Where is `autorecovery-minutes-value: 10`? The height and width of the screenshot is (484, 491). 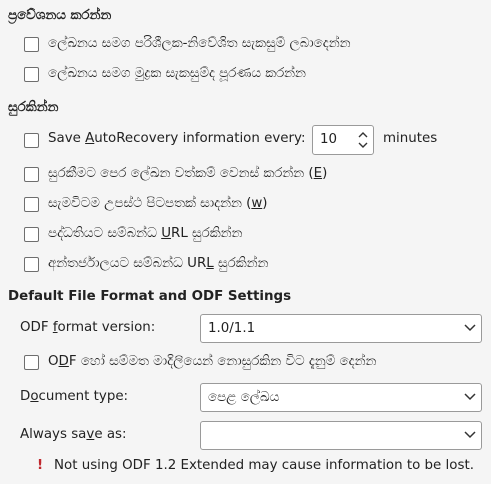
autorecovery-minutes-value: 10 is located at coordinates (328, 139).